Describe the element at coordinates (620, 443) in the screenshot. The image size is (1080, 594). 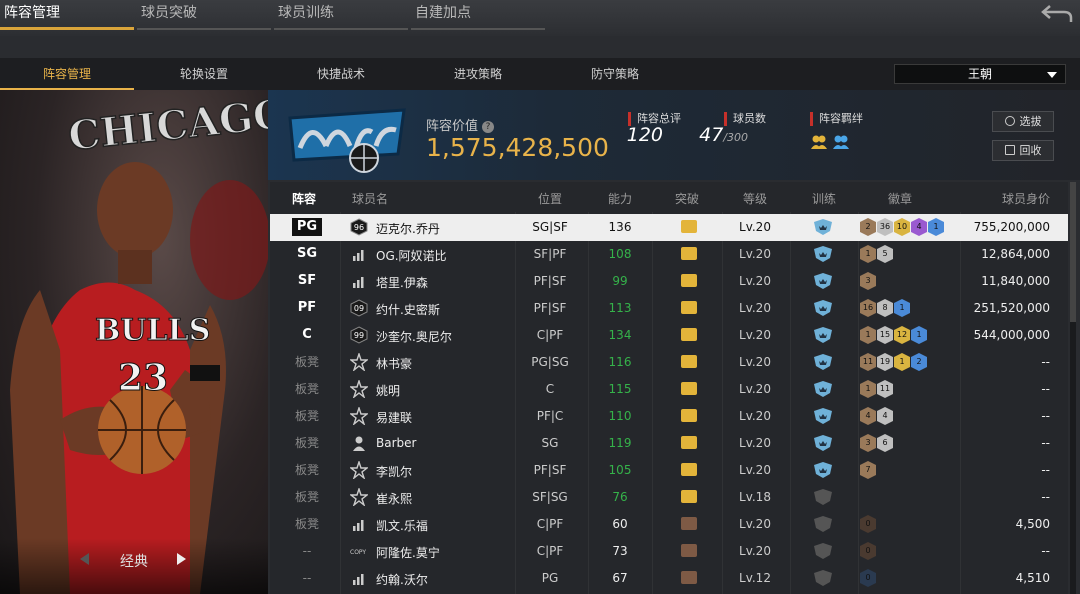
I see `row-ability: 119` at that location.